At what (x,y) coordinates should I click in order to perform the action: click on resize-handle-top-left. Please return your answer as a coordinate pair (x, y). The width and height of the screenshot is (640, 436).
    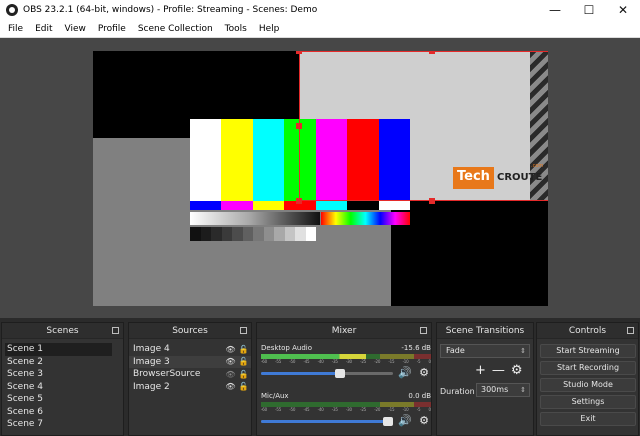
    Looking at the image, I should click on (299, 52).